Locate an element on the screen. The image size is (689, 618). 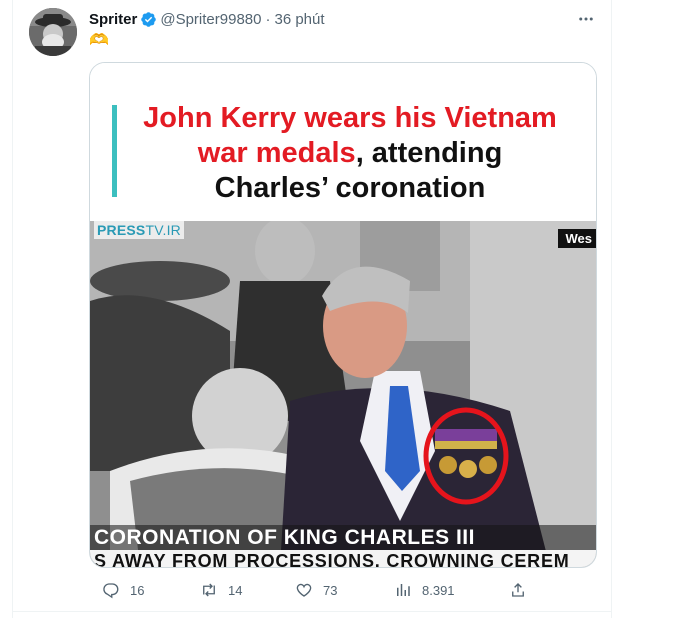
retweet-count: 14 is located at coordinates (235, 590).